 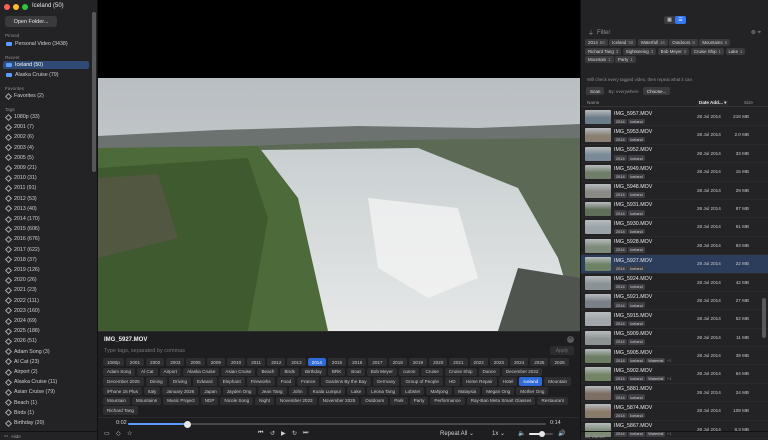 What do you see at coordinates (346, 381) in the screenshot?
I see `tag-chip: Gardens By the Bay` at bounding box center [346, 381].